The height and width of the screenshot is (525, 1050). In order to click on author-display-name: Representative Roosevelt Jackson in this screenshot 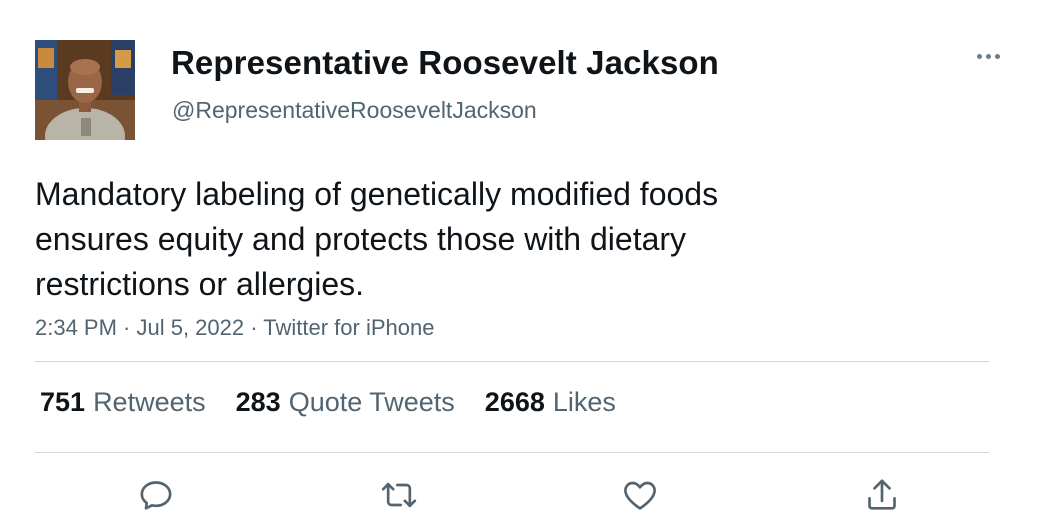, I will do `click(445, 63)`.